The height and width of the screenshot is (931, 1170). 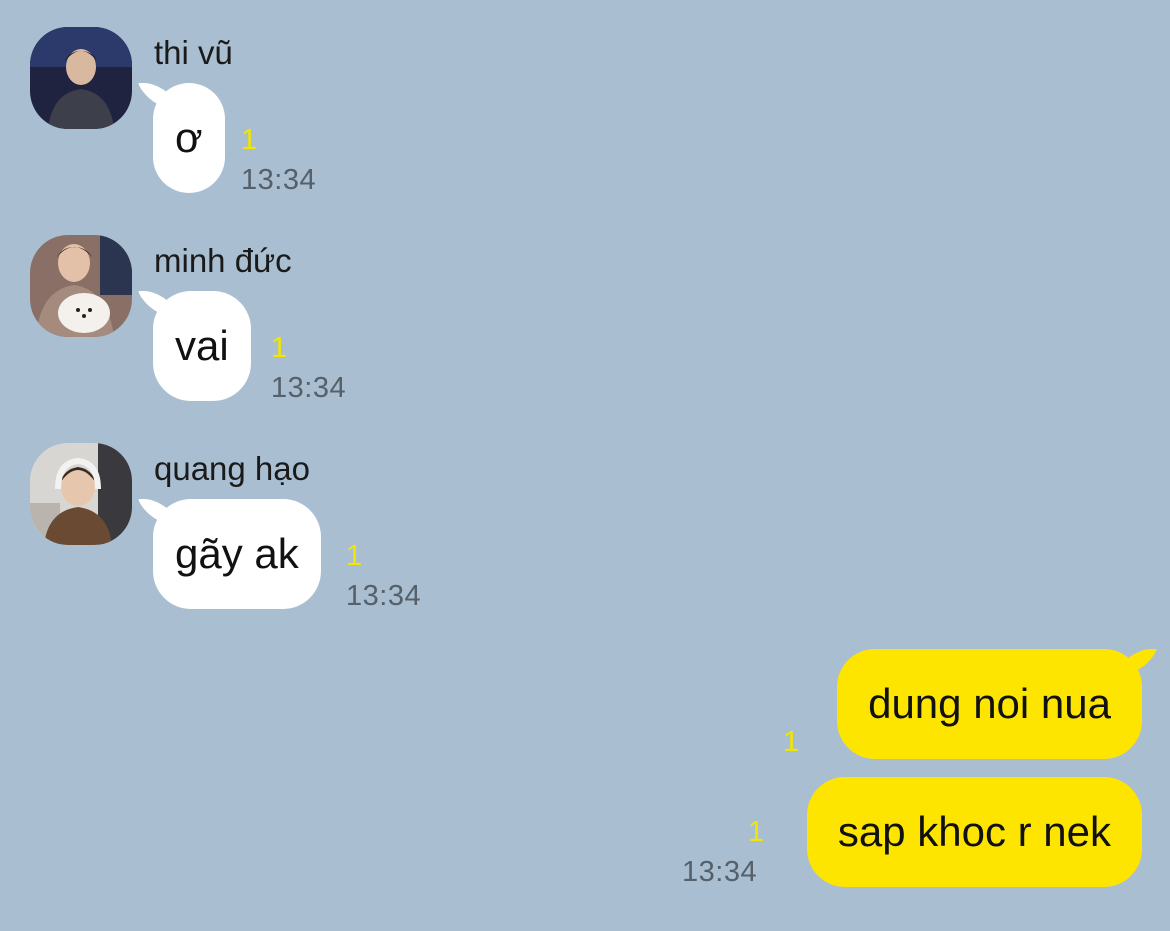 I want to click on avatar-thi-vu, so click(x=81, y=78).